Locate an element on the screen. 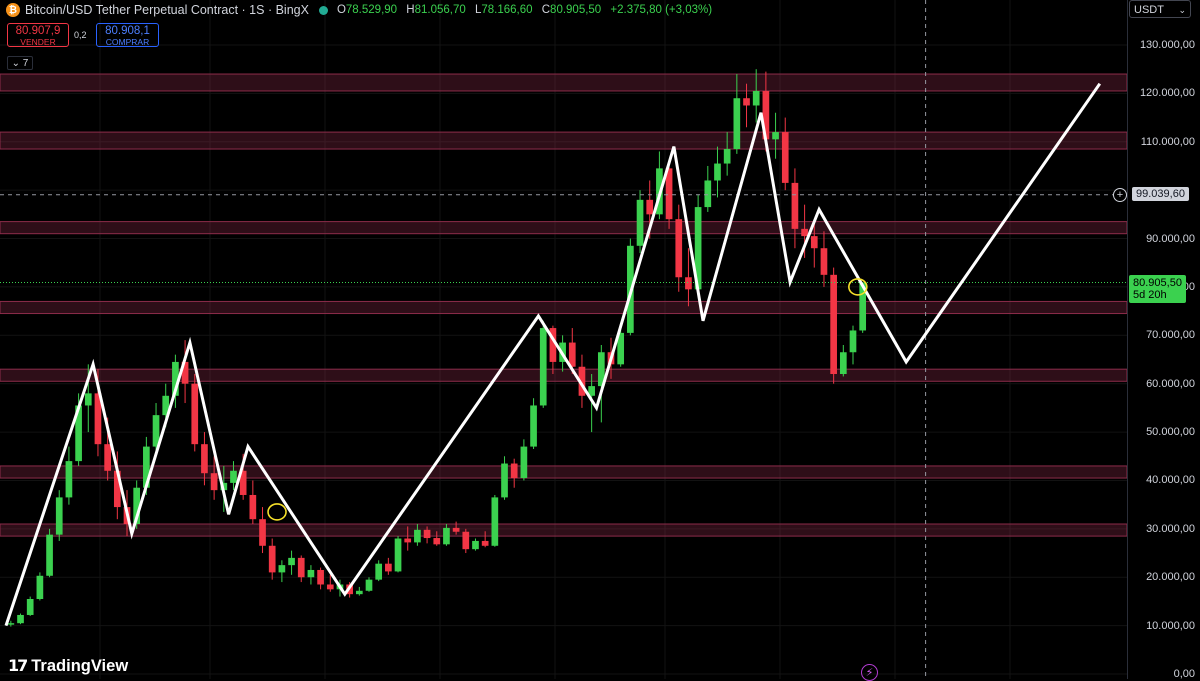 Image resolution: width=1200 pixels, height=681 pixels. chevron-down-icon: ⌄ is located at coordinates (1182, 10).